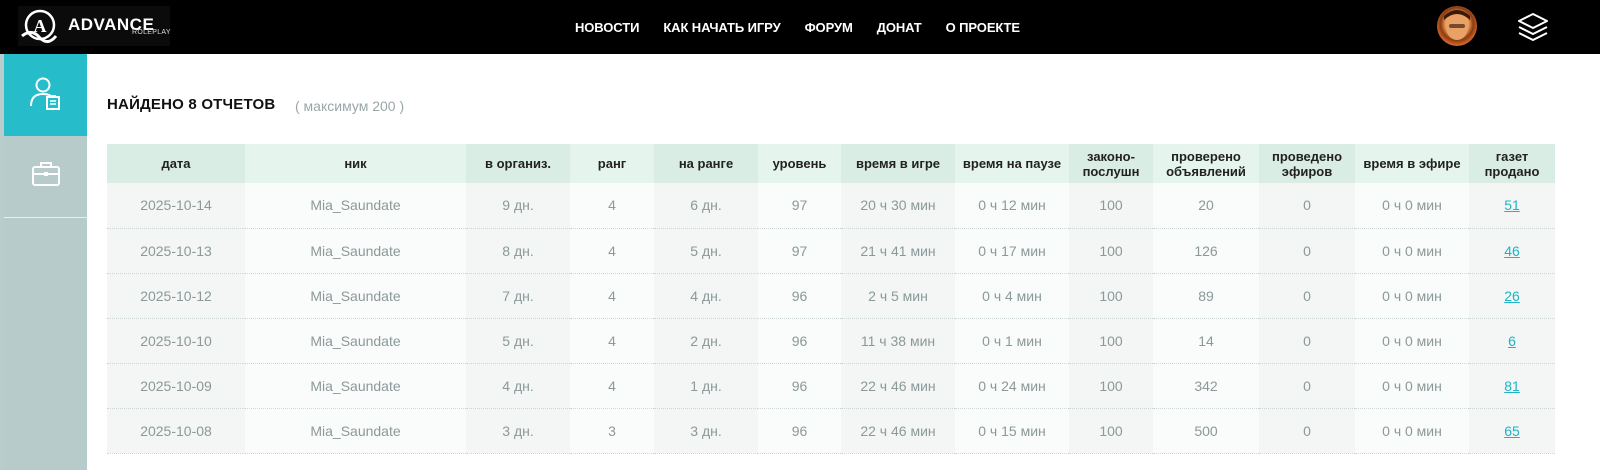 The image size is (1600, 470). What do you see at coordinates (1206, 341) in the screenshot?
I see `table-cell: 14` at bounding box center [1206, 341].